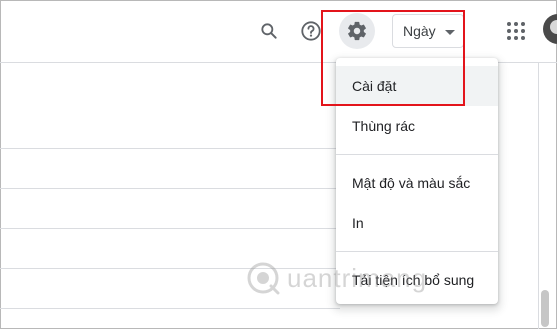  I want to click on menu-item-label: Tải tiện ích bổ sung, so click(413, 280).